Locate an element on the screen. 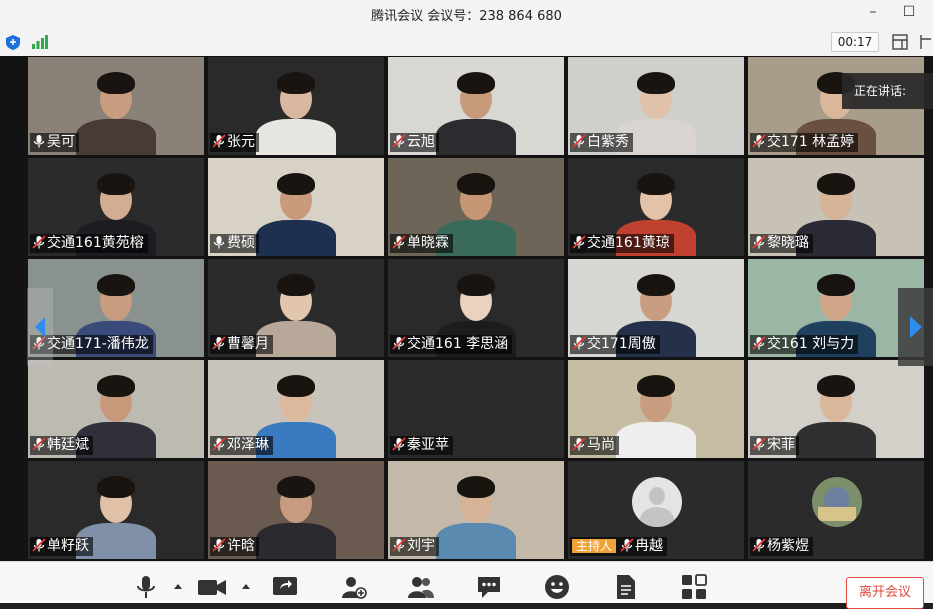 This screenshot has height=609, width=933. chevron-left-icon is located at coordinates (40, 327).